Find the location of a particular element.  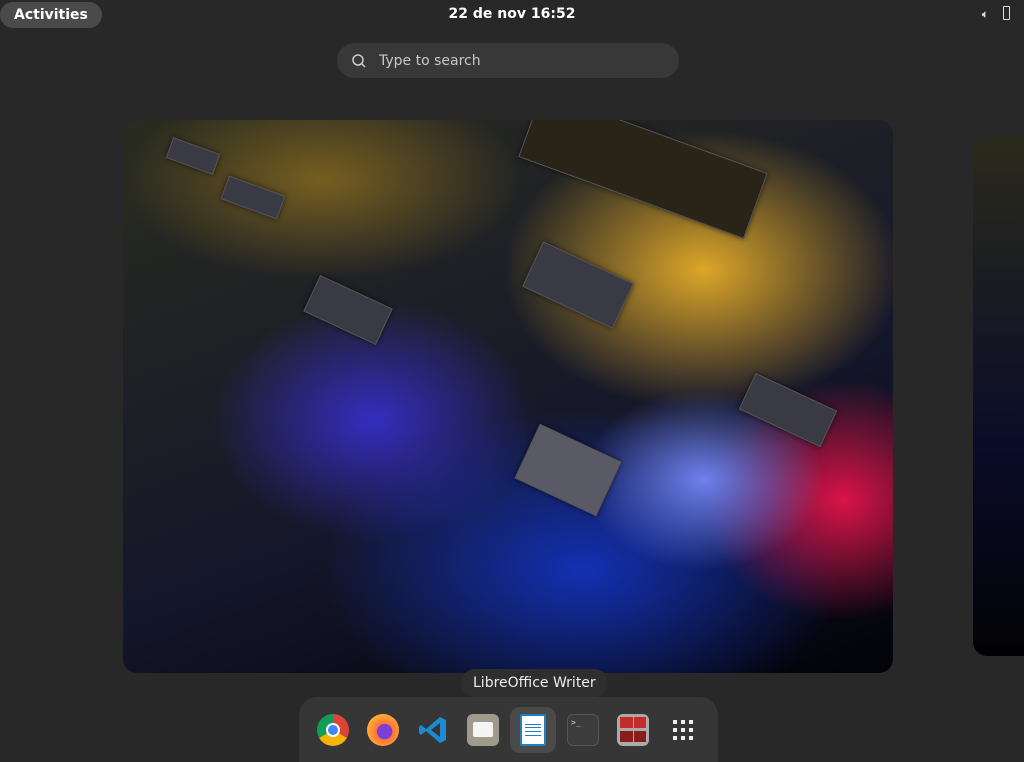

firefox-icon is located at coordinates (383, 729).